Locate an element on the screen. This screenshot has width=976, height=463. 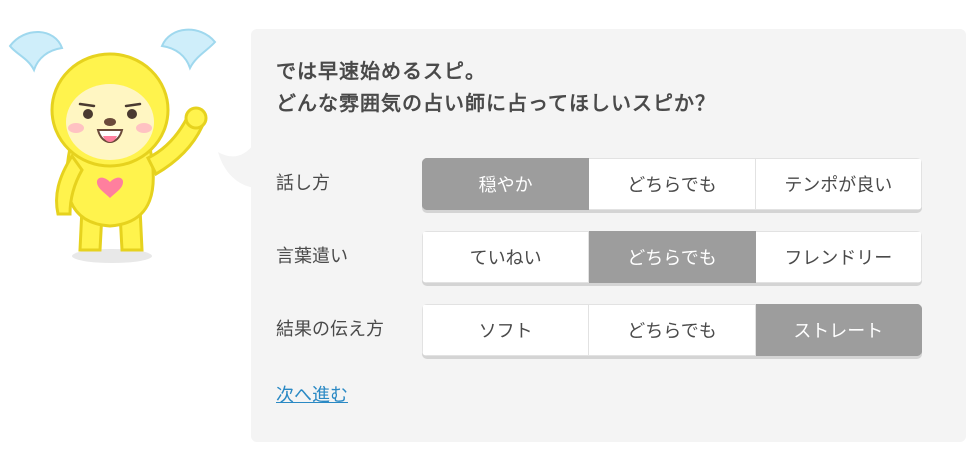
segmented-control: ソフト どちらでも ストレート is located at coordinates (672, 330).